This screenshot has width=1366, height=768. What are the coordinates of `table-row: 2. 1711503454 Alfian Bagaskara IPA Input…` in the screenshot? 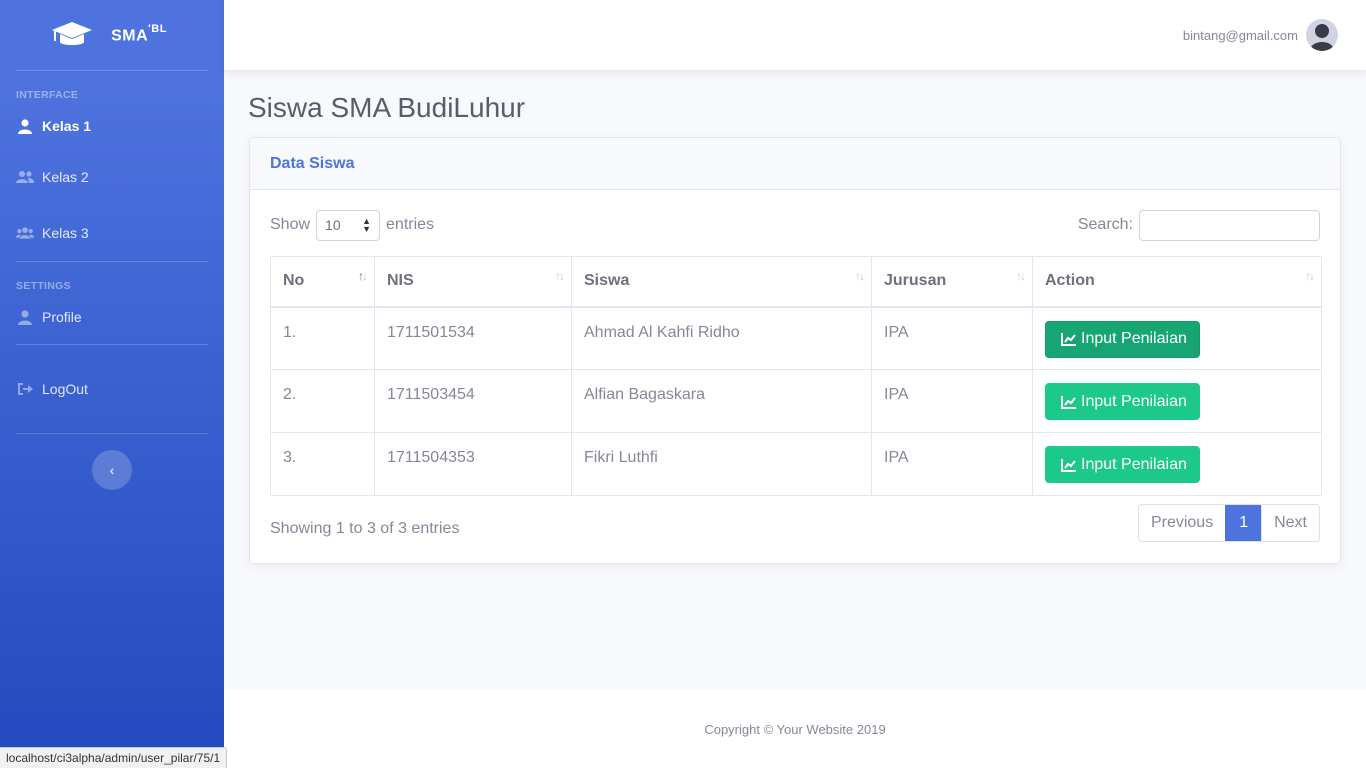 It's located at (796, 401).